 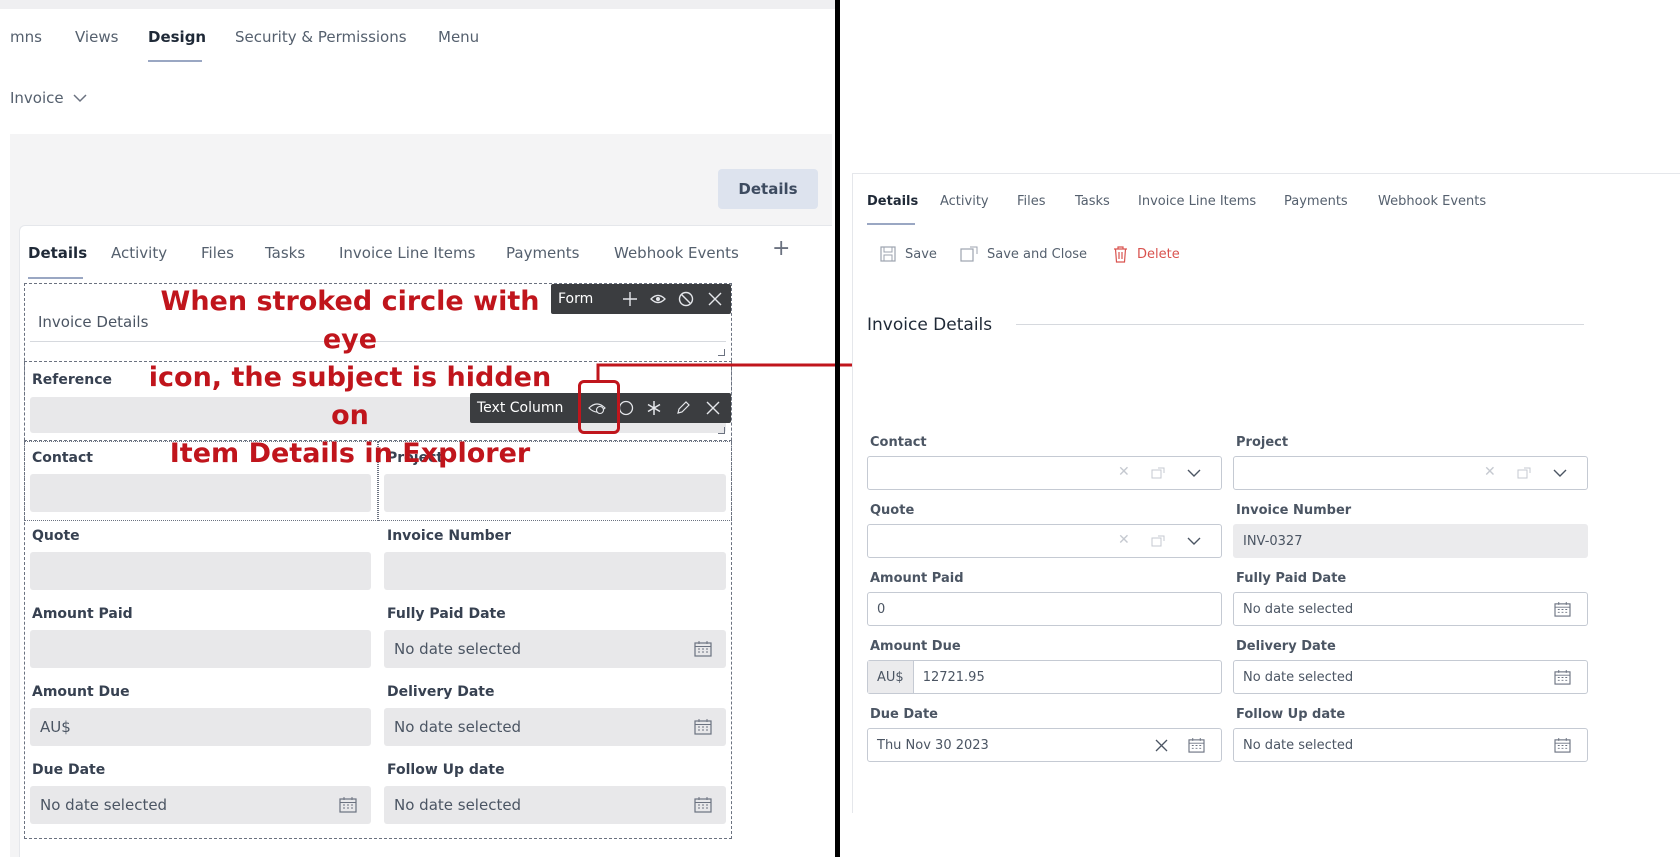 What do you see at coordinates (555, 571) in the screenshot?
I see `invoice-number-input` at bounding box center [555, 571].